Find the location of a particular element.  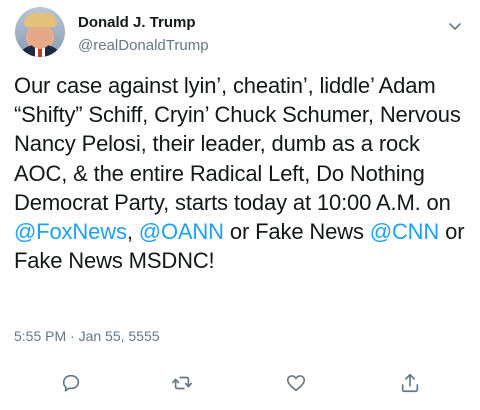

mention-link: @OANN is located at coordinates (181, 231).